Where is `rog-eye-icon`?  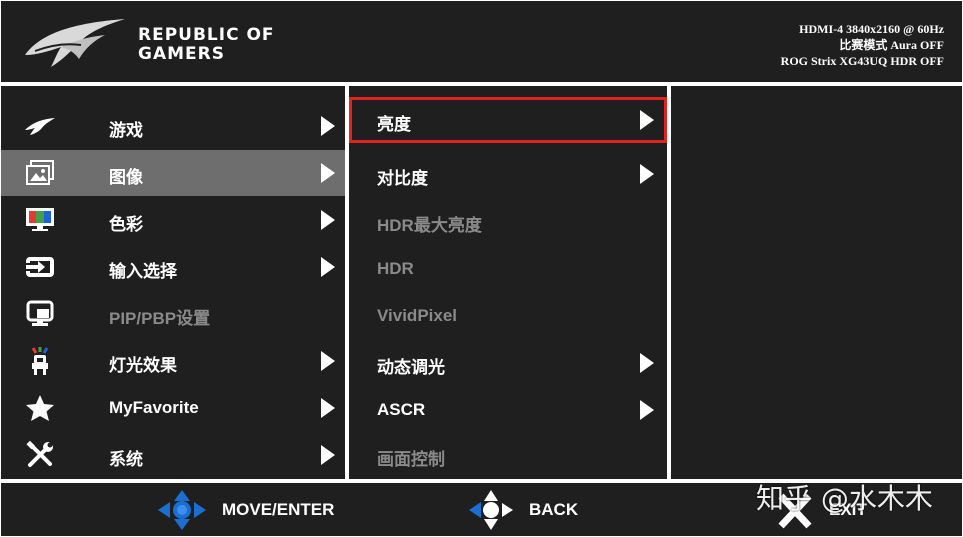
rog-eye-icon is located at coordinates (40, 126).